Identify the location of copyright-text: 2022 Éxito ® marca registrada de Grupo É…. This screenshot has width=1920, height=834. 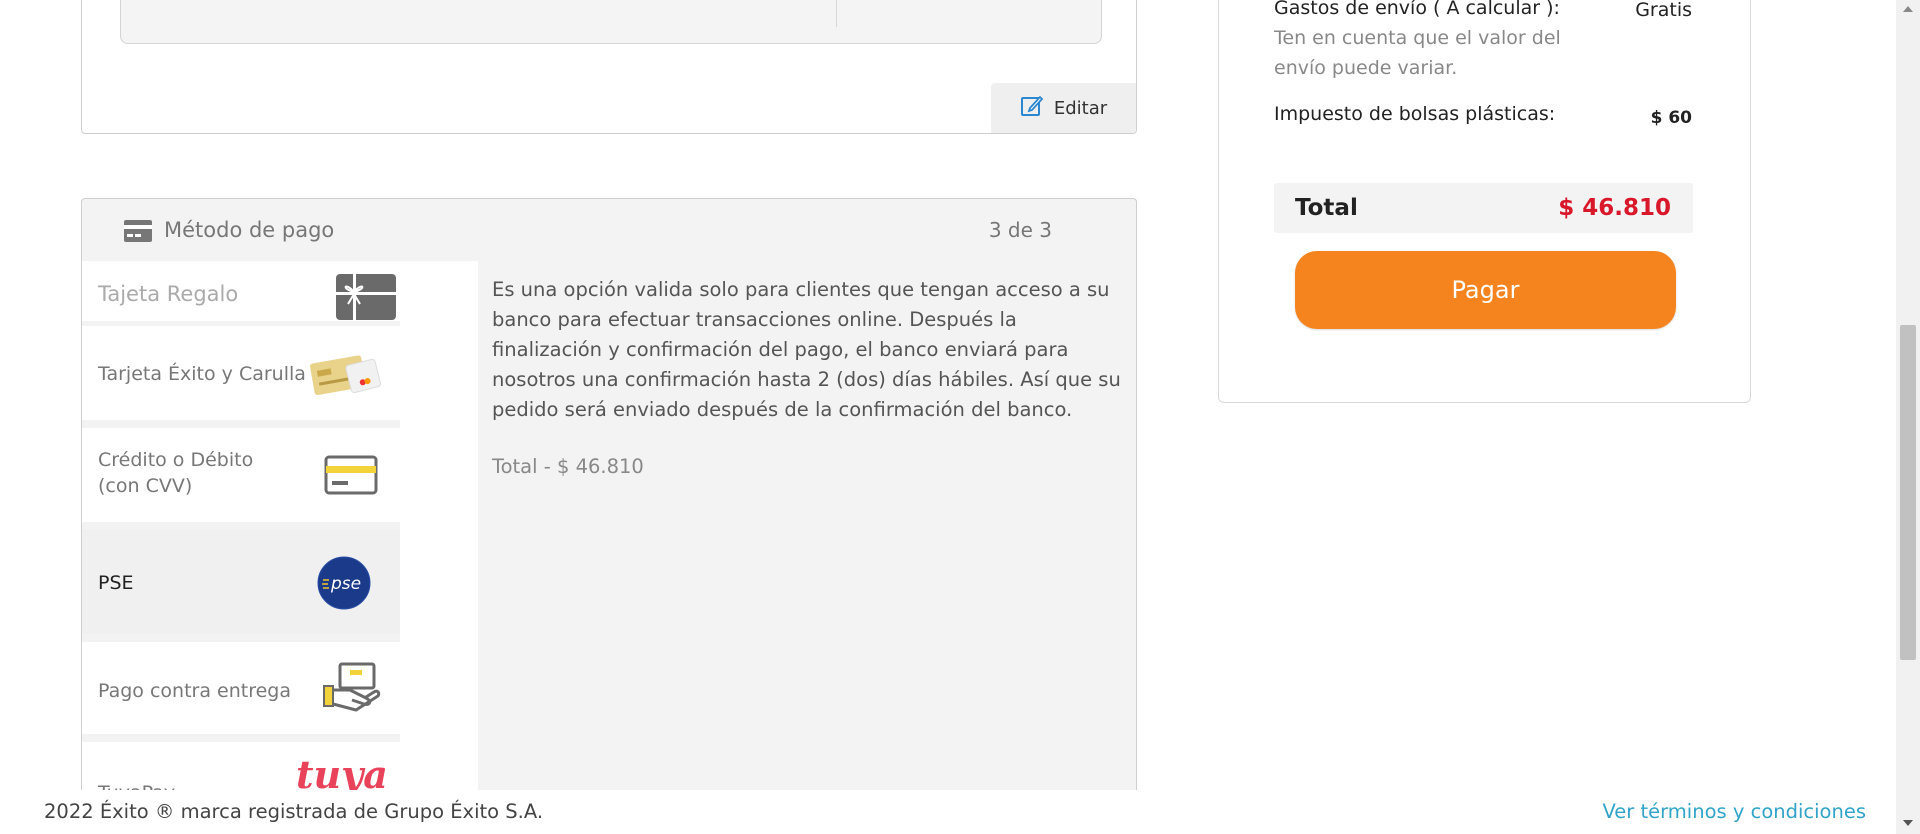
(294, 811).